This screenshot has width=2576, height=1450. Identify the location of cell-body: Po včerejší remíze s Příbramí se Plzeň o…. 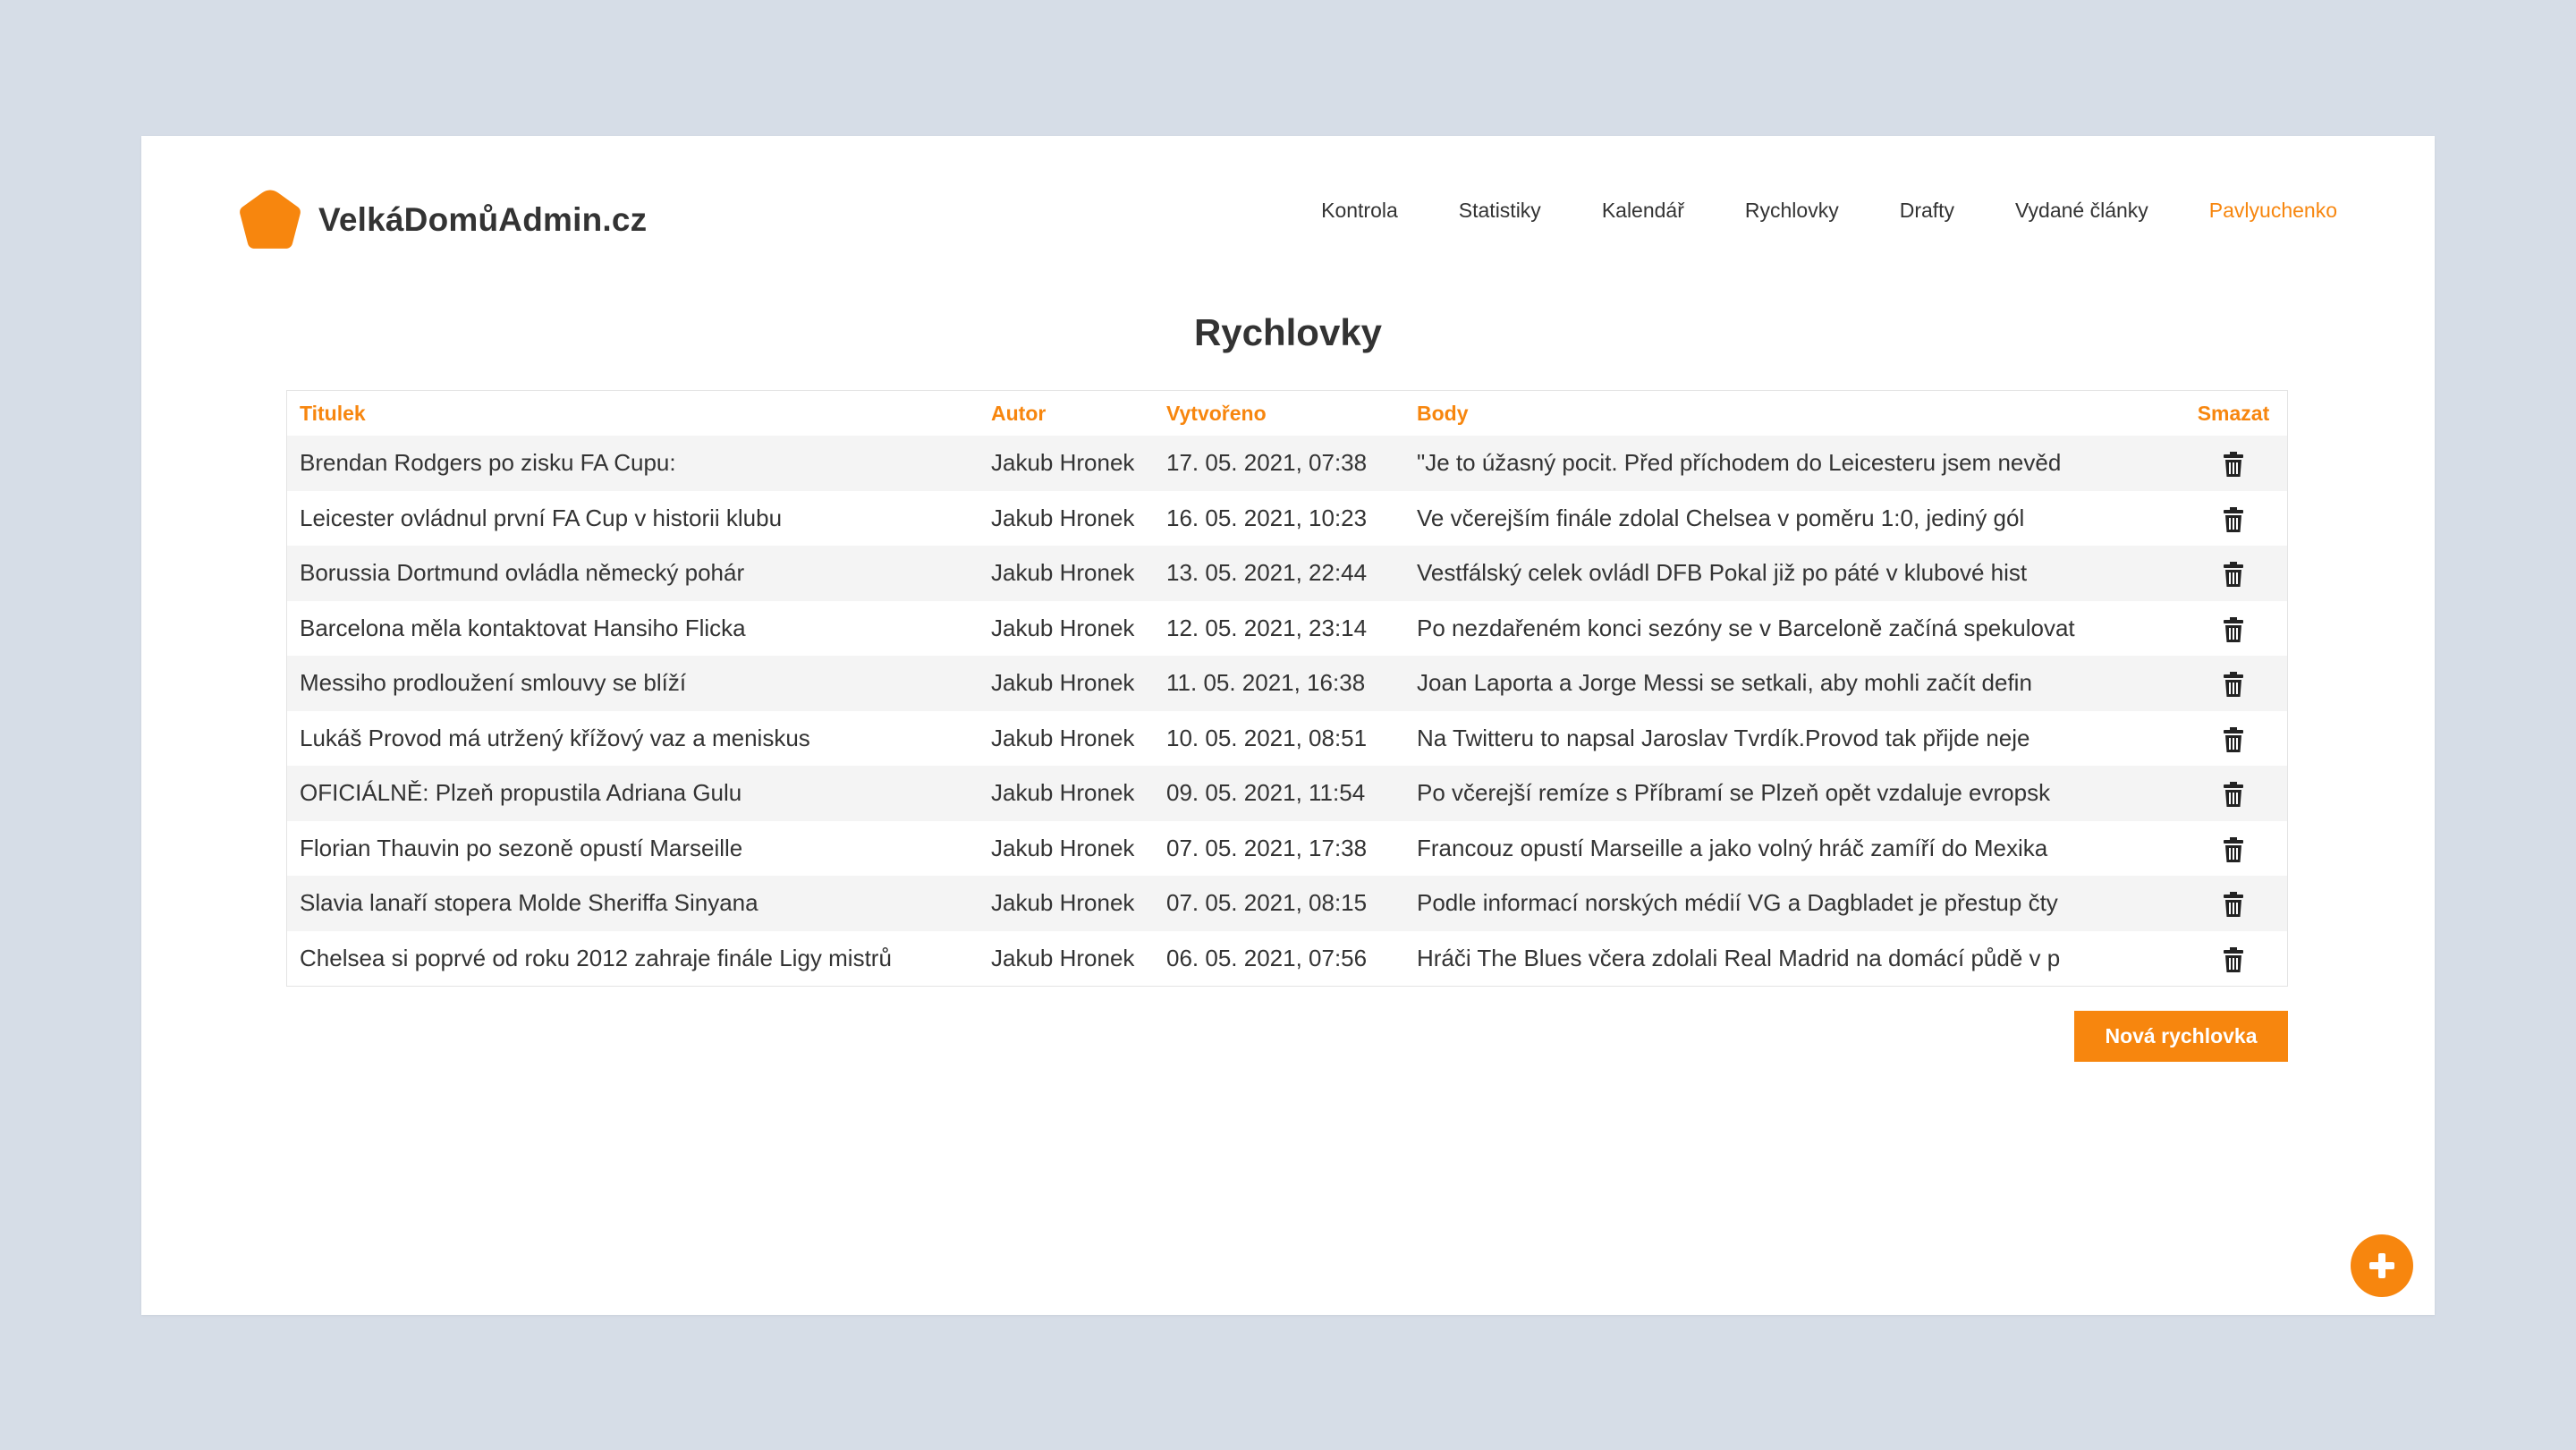
(1734, 793).